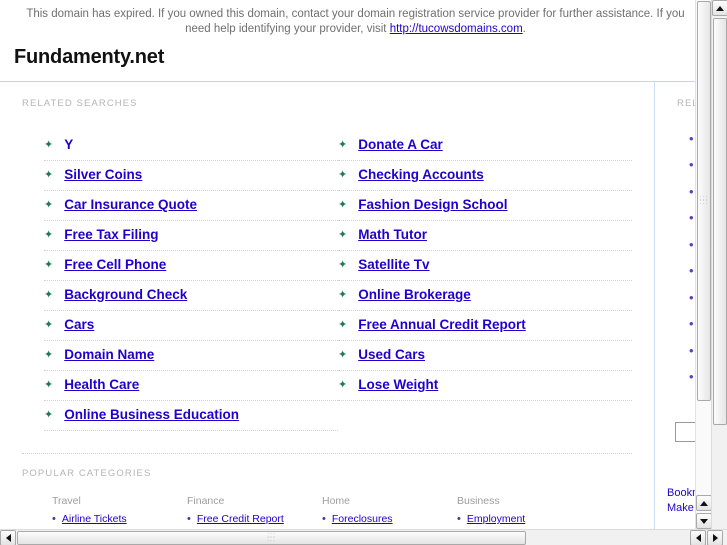 This screenshot has width=727, height=545. What do you see at coordinates (115, 265) in the screenshot?
I see `related-search-link: Free Cell Phone` at bounding box center [115, 265].